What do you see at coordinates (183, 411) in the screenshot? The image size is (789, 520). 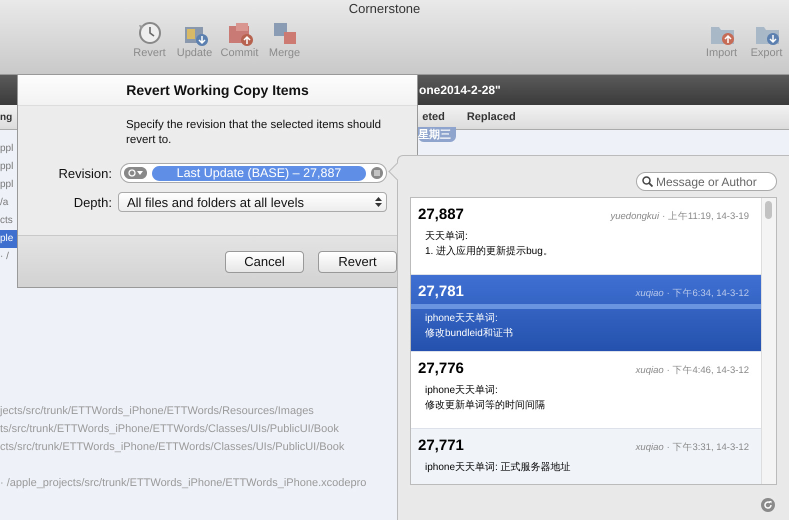 I see `file-path: jects/src/trunk/ETTWords_iPhone/ETTWords/Resources/Images` at bounding box center [183, 411].